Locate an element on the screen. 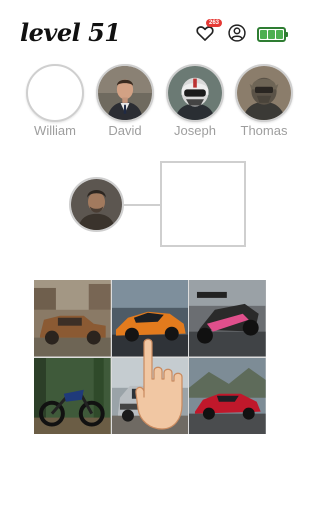 This screenshot has height=531, width=320. tile-rusty-old-car is located at coordinates (72, 318).